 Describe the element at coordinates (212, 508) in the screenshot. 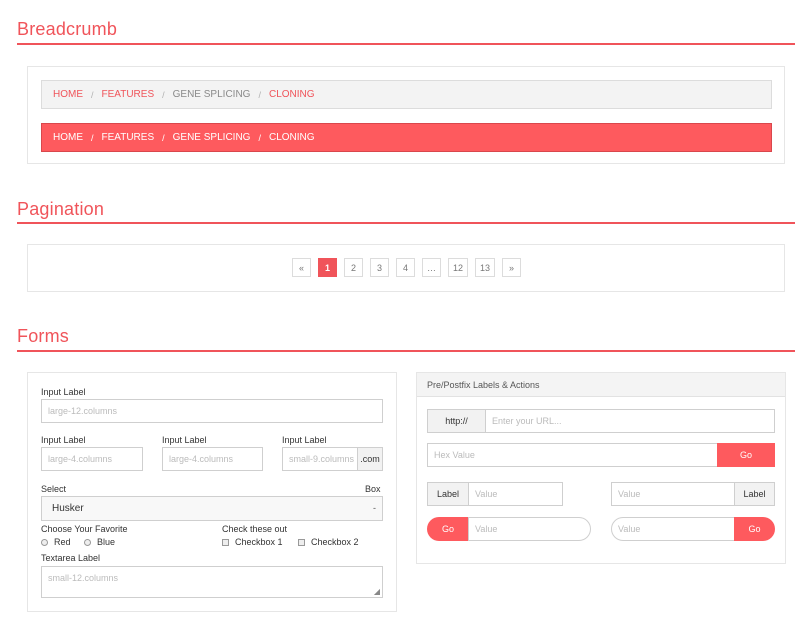

I see `husker-select: Husker -` at that location.